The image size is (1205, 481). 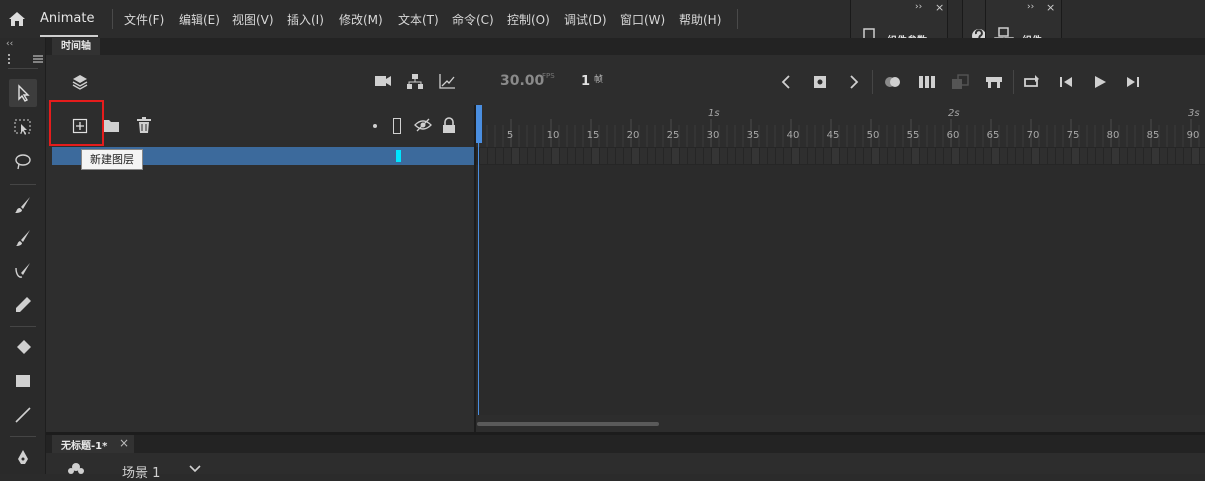 I want to click on menu-modify: 修改(M), so click(x=361, y=19).